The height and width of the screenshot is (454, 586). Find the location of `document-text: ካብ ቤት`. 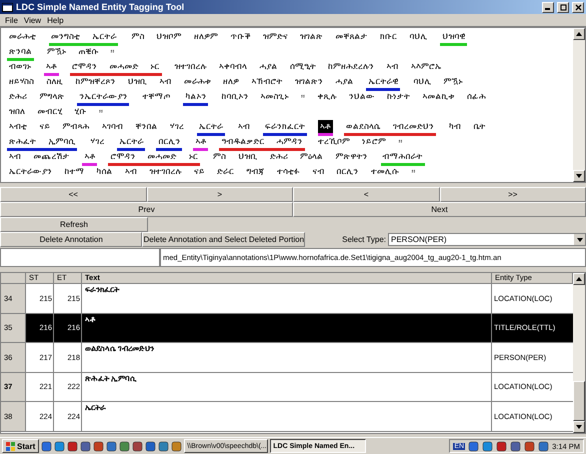

document-text: ካብ ቤት is located at coordinates (467, 128).